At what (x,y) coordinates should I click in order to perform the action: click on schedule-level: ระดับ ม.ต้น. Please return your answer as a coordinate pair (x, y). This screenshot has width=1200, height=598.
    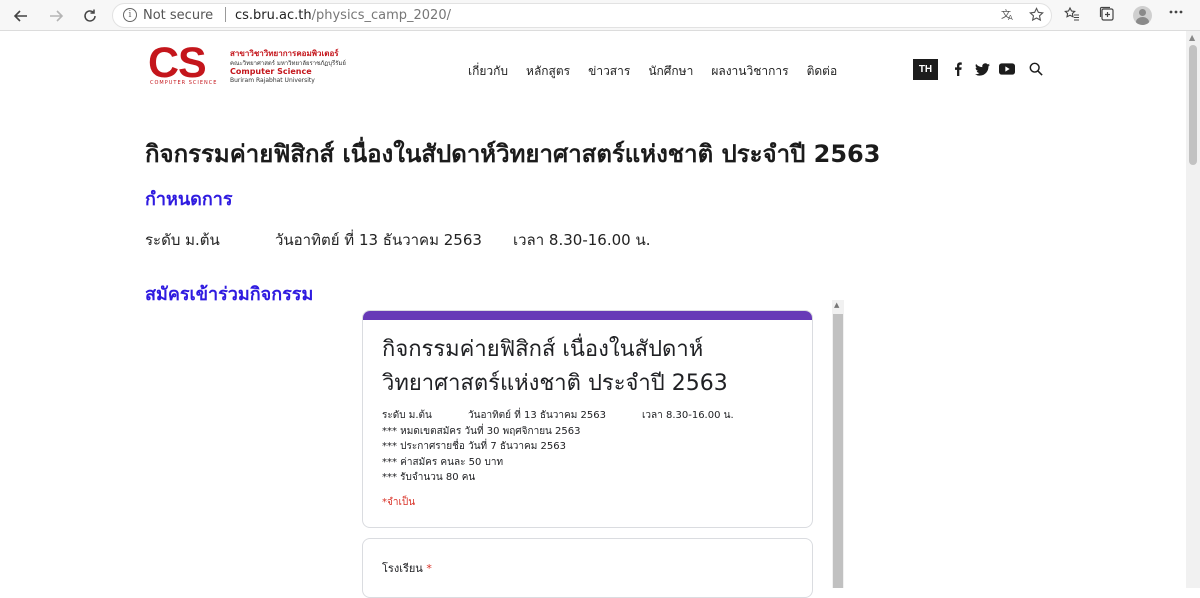
    Looking at the image, I should click on (182, 240).